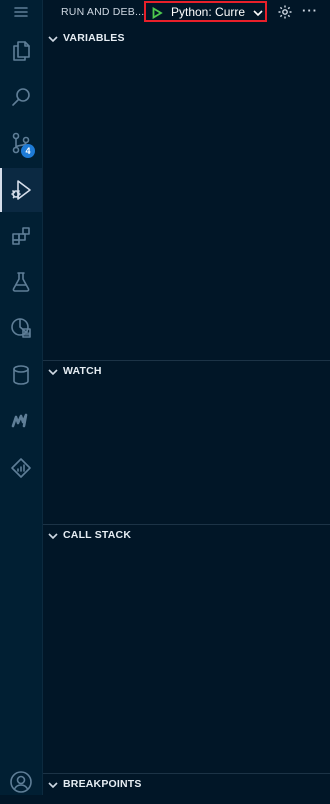 The image size is (330, 804). What do you see at coordinates (28, 151) in the screenshot?
I see `source-control-badge: 4` at bounding box center [28, 151].